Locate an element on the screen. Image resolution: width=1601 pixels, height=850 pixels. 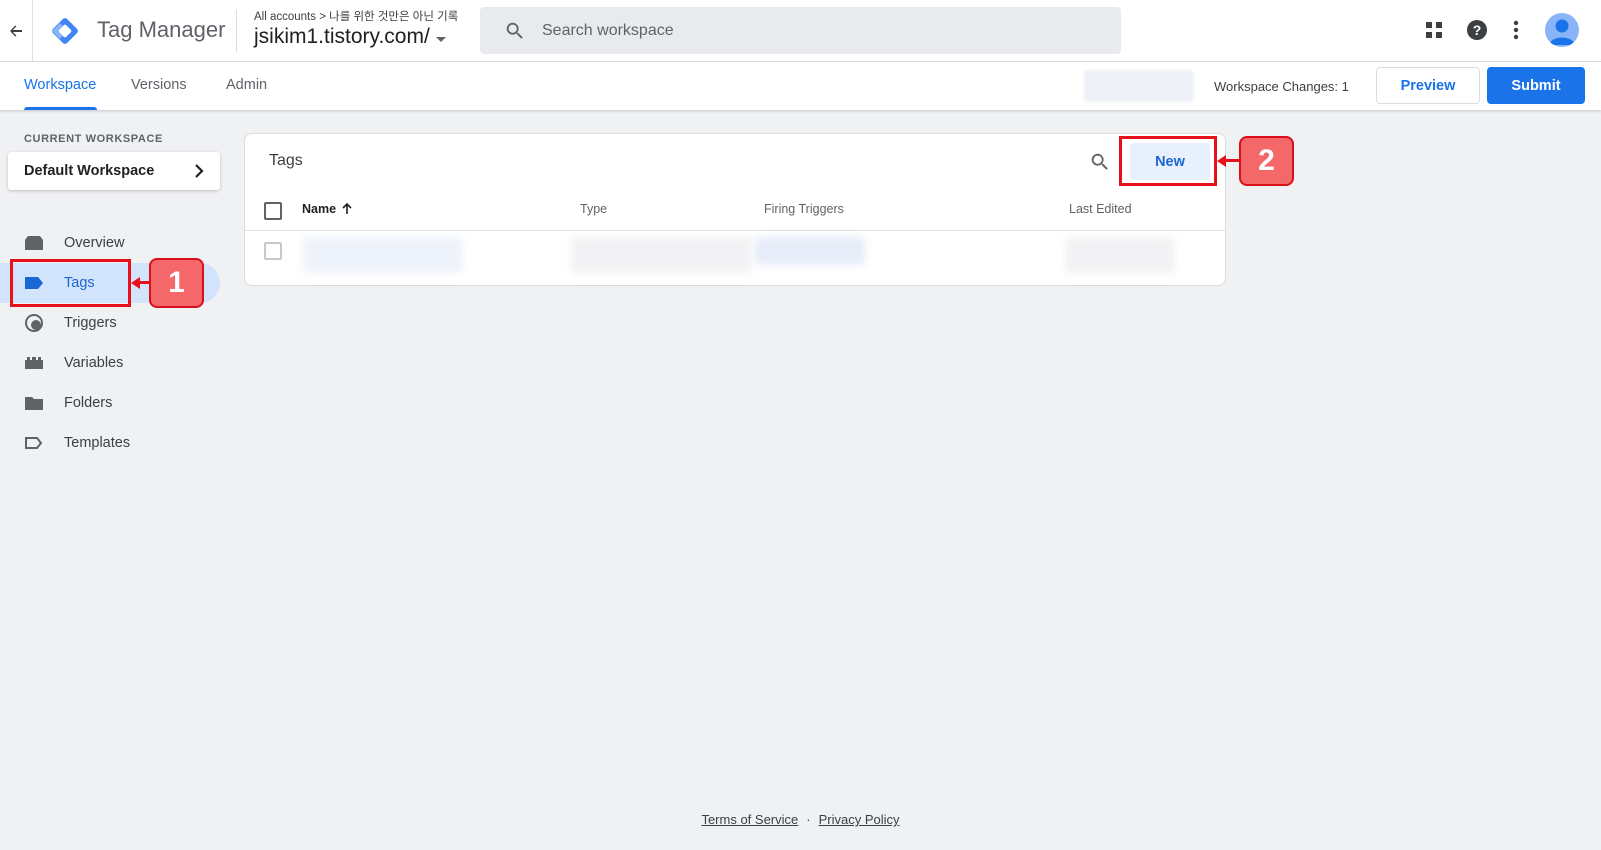
sidebar-item-templates: Templates is located at coordinates (110, 443).